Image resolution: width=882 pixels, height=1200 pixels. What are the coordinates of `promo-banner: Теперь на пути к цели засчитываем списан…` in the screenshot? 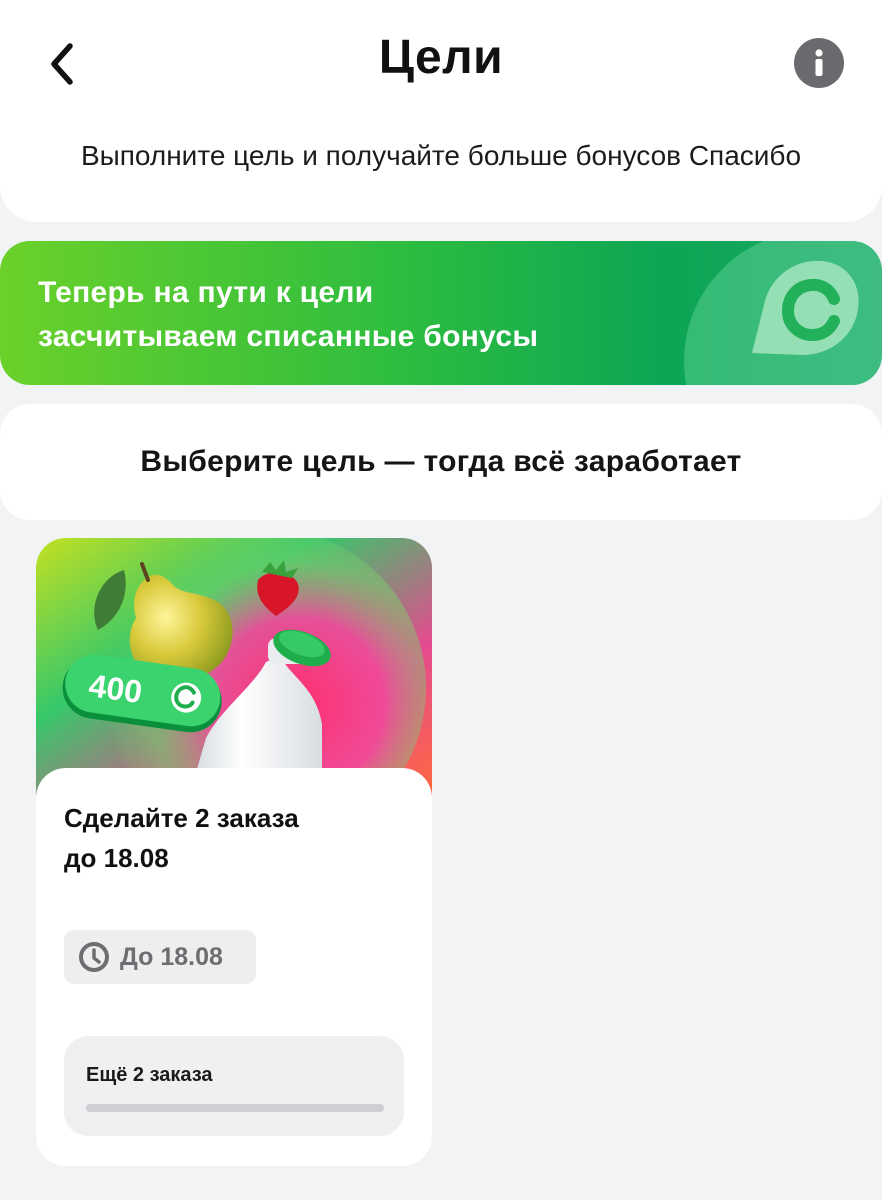 It's located at (441, 313).